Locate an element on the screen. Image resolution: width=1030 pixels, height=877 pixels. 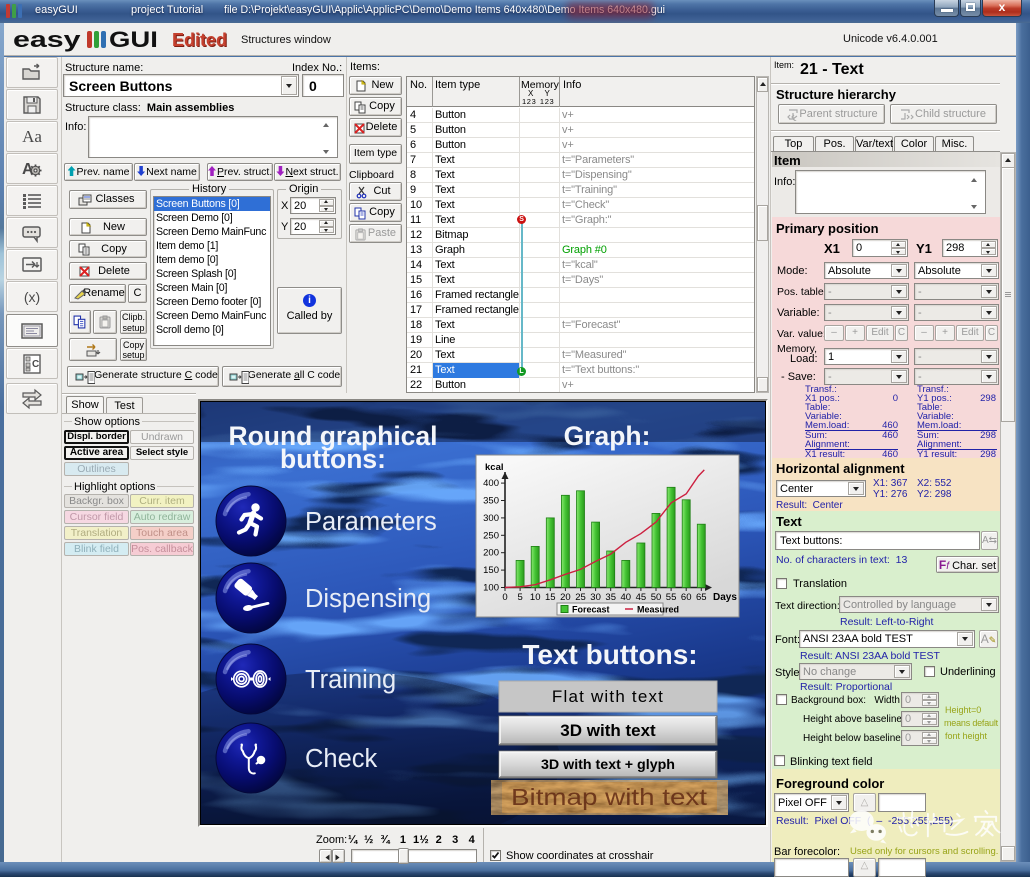
svg-text: 40 is located at coordinates (626, 597).